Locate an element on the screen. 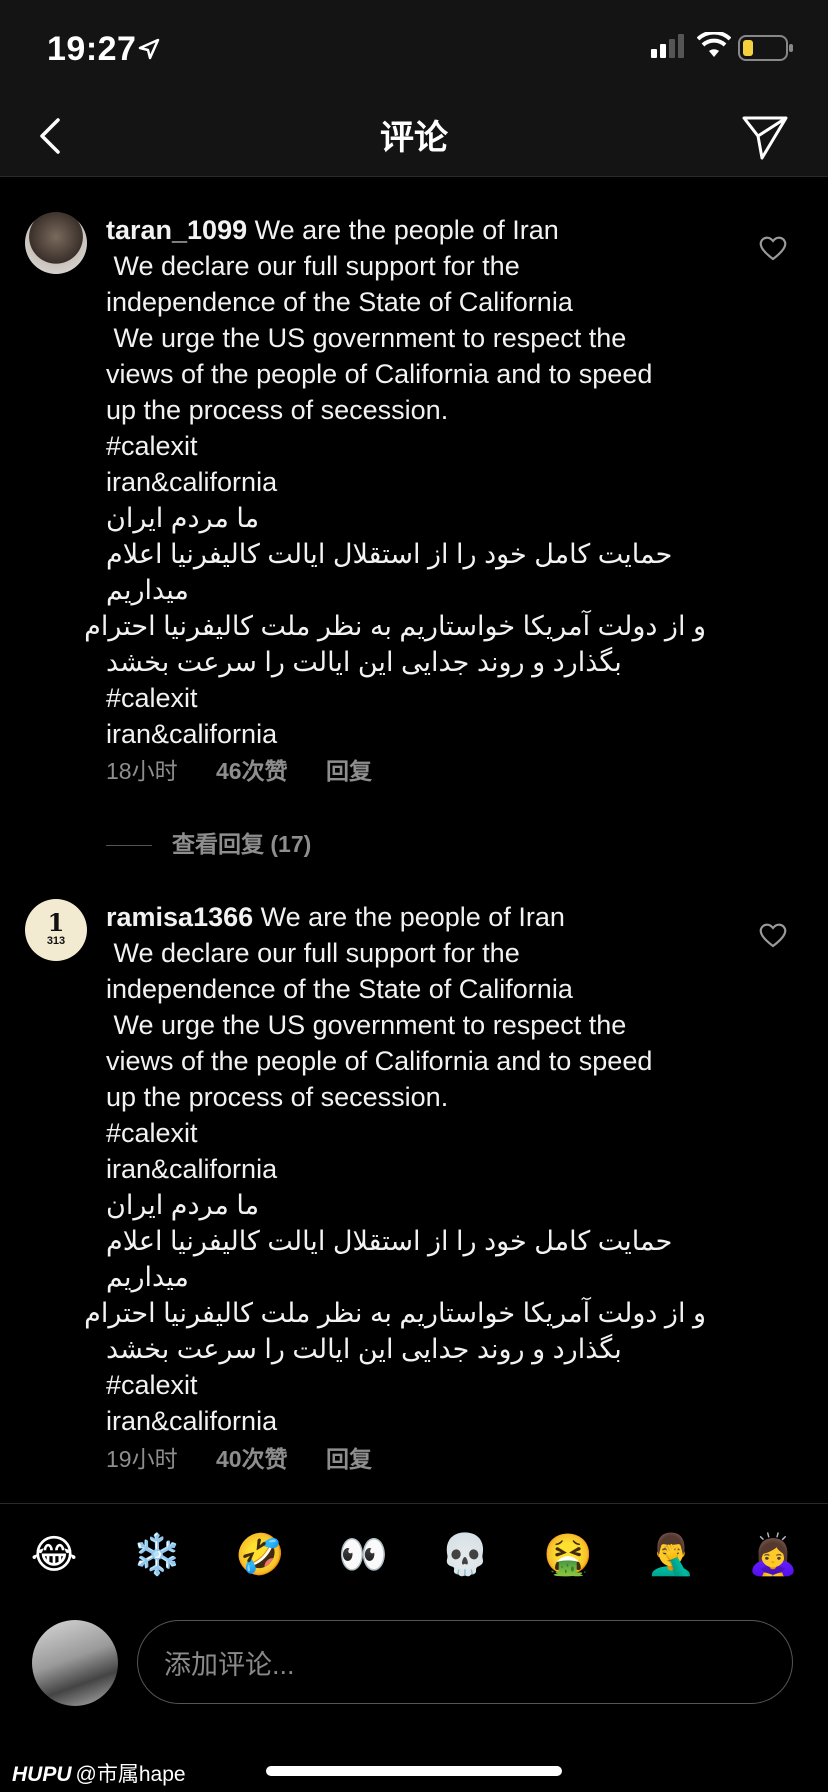 The height and width of the screenshot is (1792, 828). comment-username: taran_1099 is located at coordinates (176, 230).